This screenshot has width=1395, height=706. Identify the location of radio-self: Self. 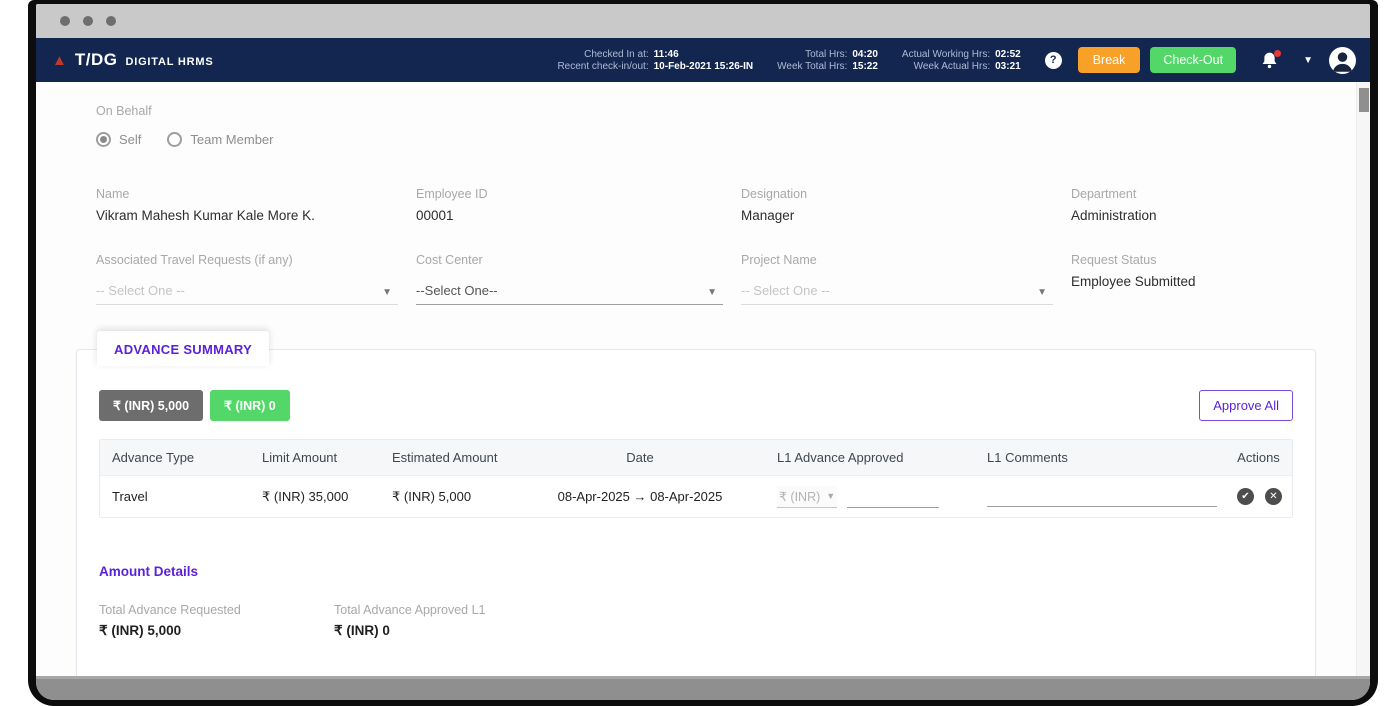
(118, 139).